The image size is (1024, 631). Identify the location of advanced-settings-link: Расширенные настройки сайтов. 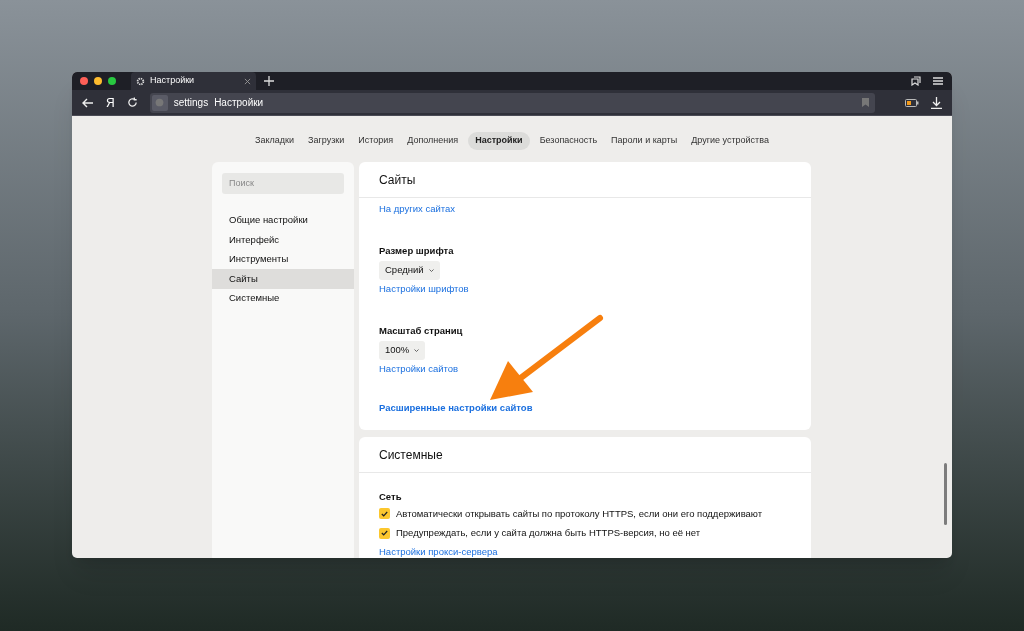
(456, 408).